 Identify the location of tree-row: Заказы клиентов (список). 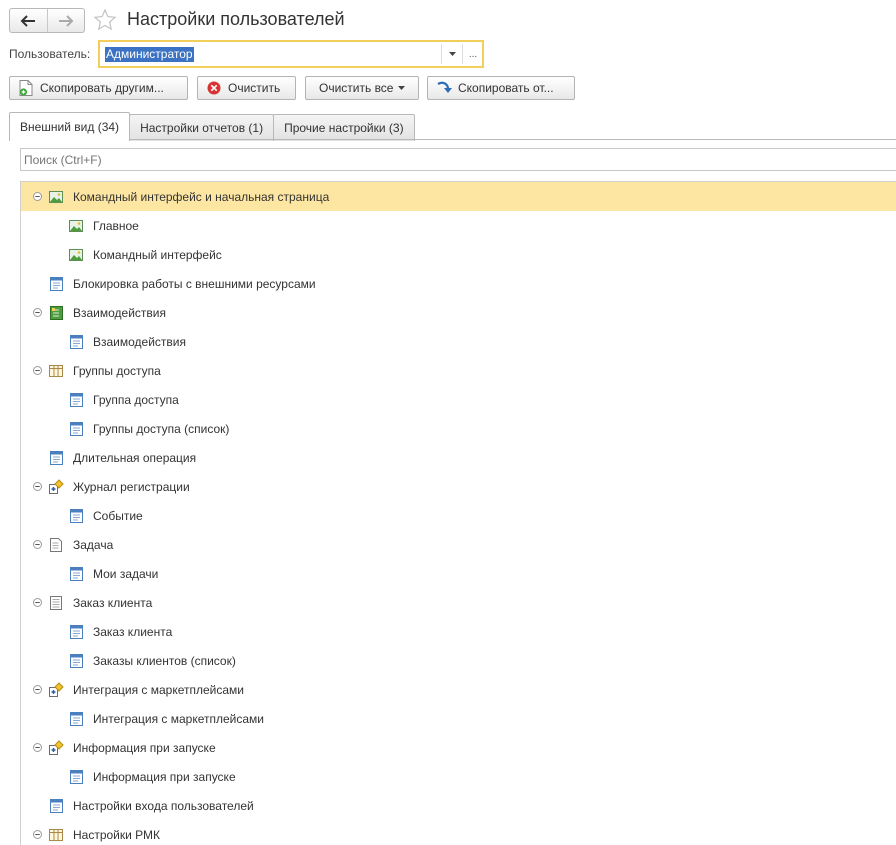
(458, 660).